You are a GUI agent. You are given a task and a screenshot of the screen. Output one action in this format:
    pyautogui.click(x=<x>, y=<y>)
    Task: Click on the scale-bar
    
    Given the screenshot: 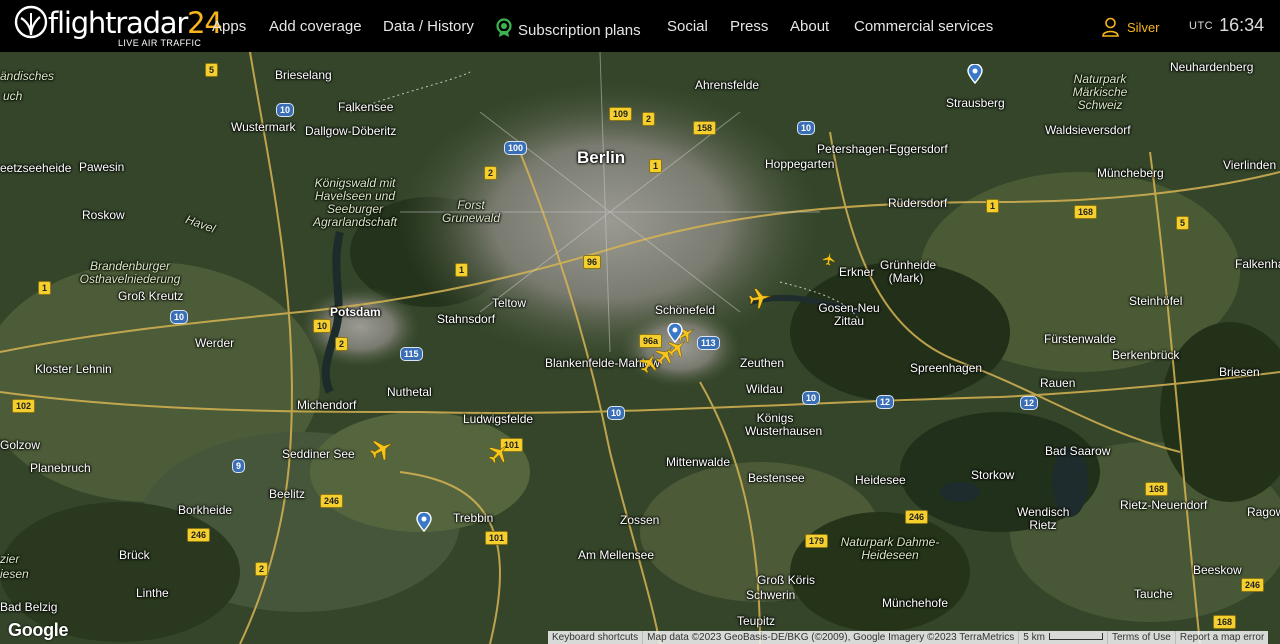 What is the action you would take?
    pyautogui.click(x=1075, y=636)
    